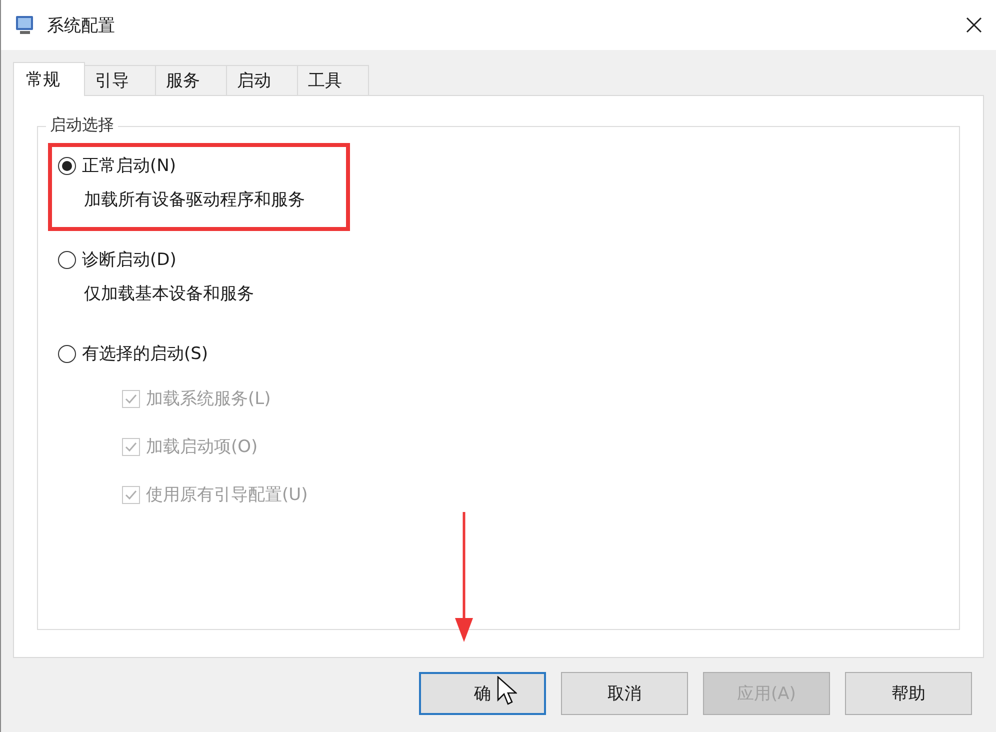 The width and height of the screenshot is (996, 732). Describe the element at coordinates (624, 693) in the screenshot. I see `dialog-button: 取消` at that location.